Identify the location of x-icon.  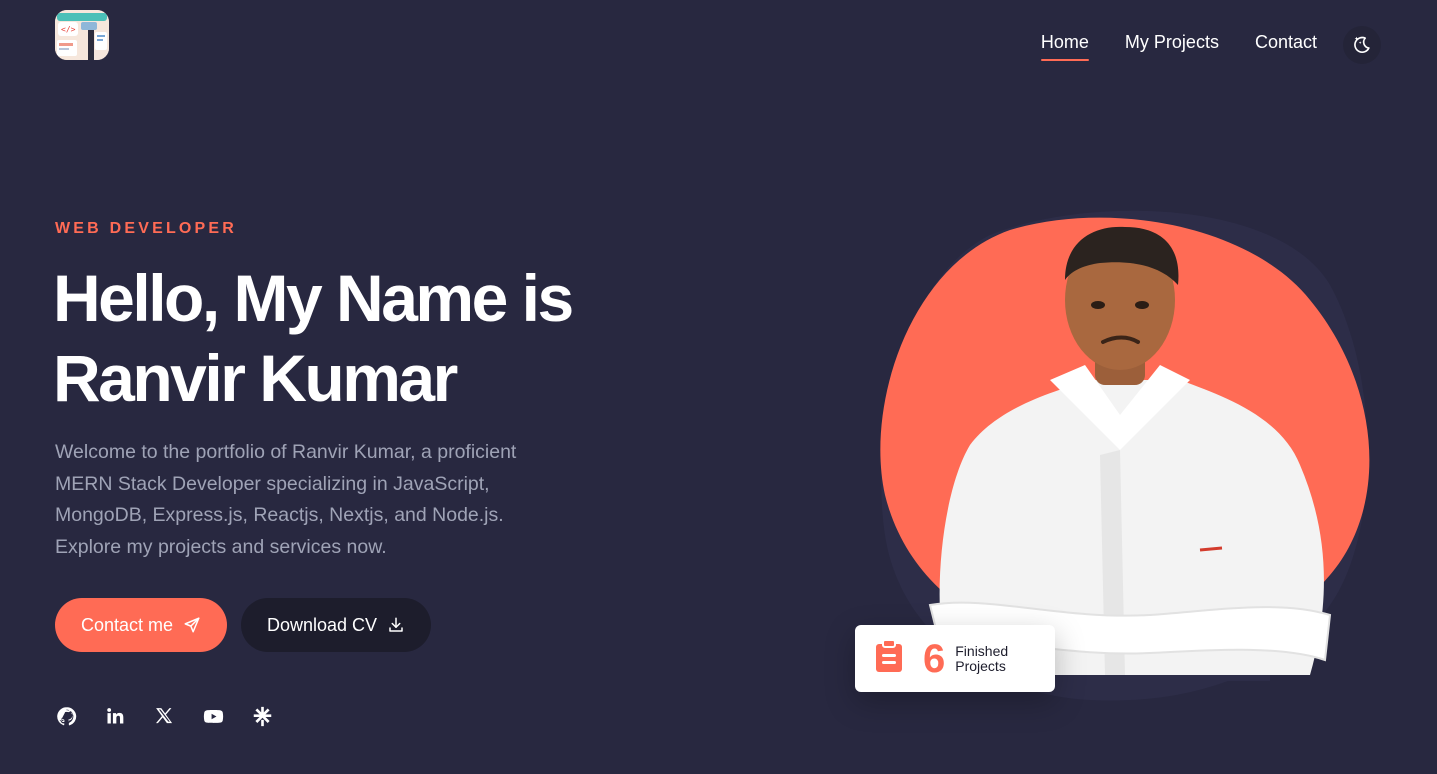
(164, 716).